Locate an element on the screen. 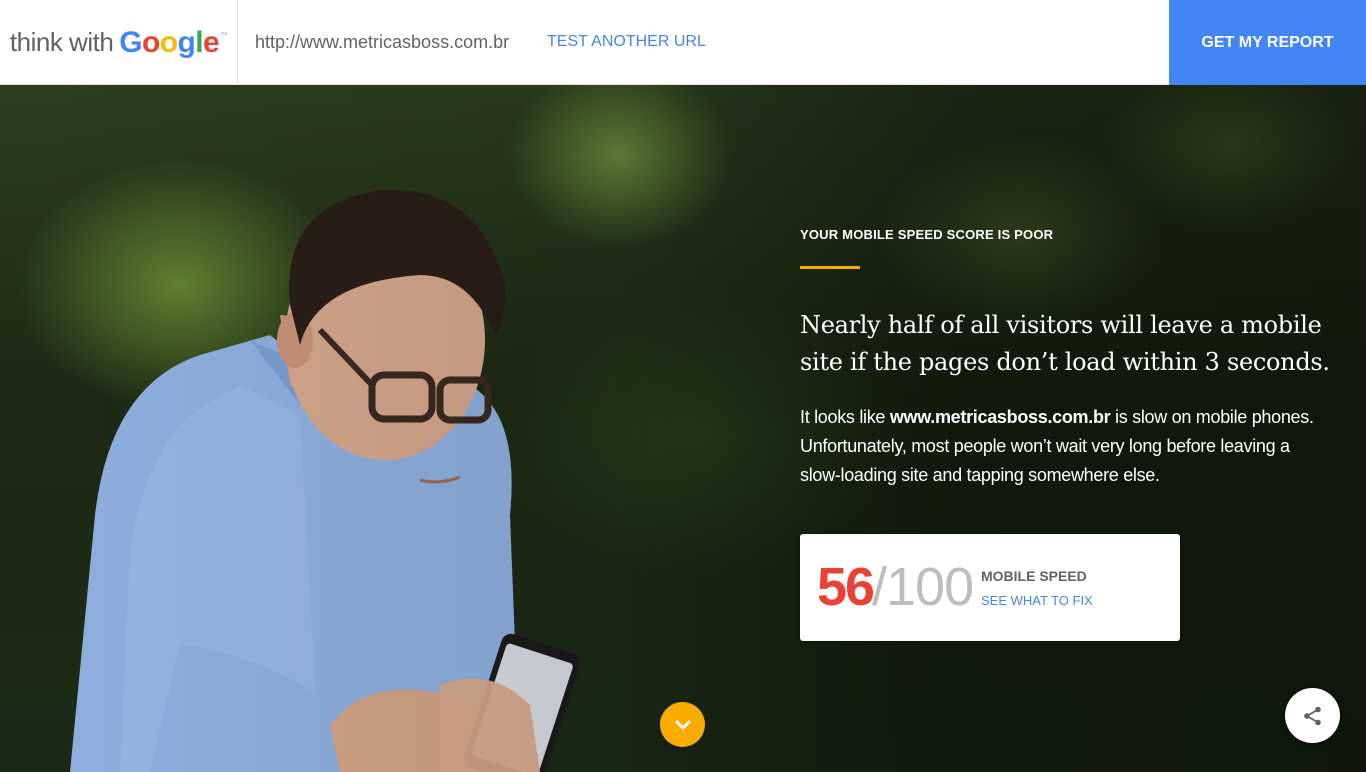  think-with-google-logo: think with Google ™ is located at coordinates (119, 42).